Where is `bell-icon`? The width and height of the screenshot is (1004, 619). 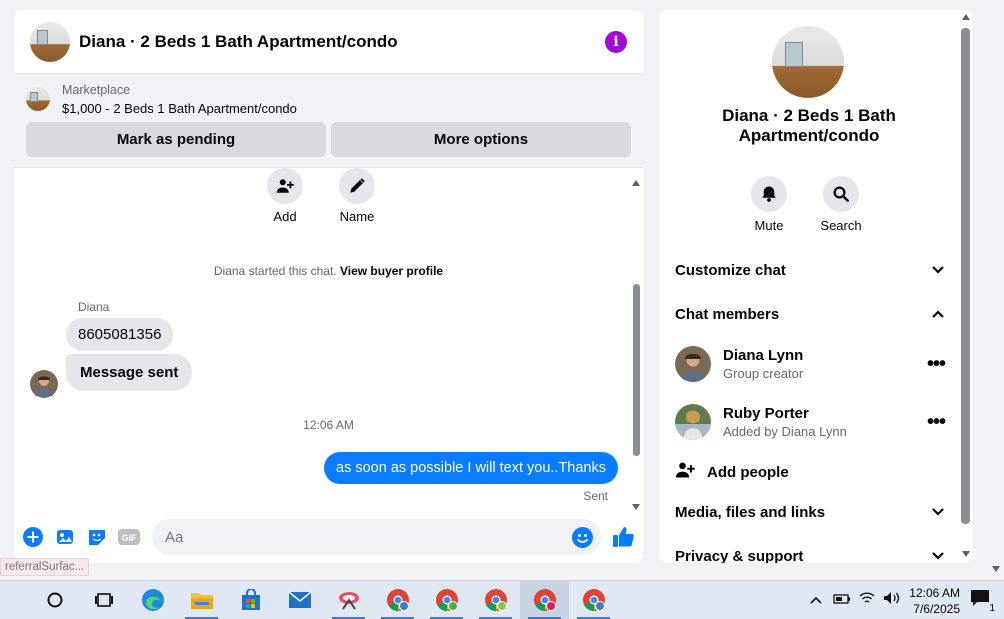 bell-icon is located at coordinates (769, 194).